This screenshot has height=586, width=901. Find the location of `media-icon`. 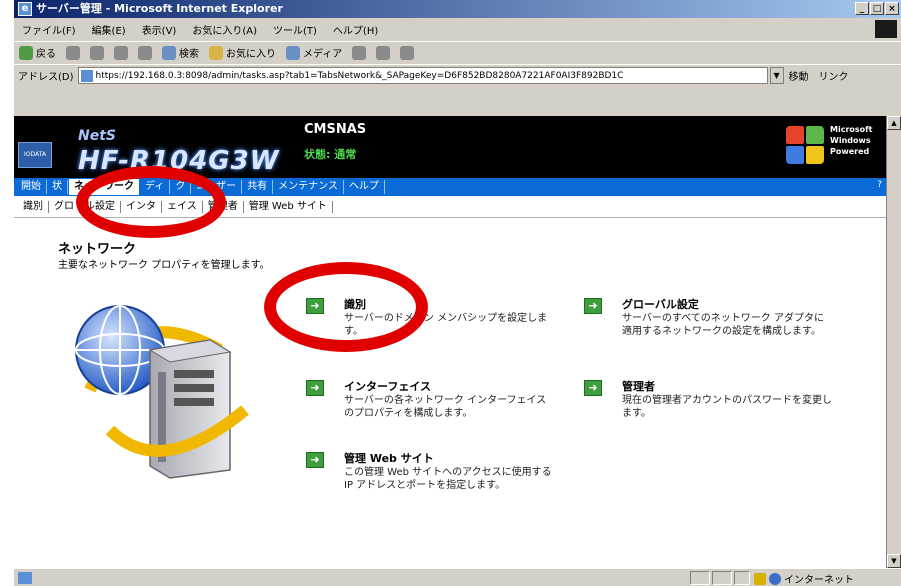

media-icon is located at coordinates (293, 52).